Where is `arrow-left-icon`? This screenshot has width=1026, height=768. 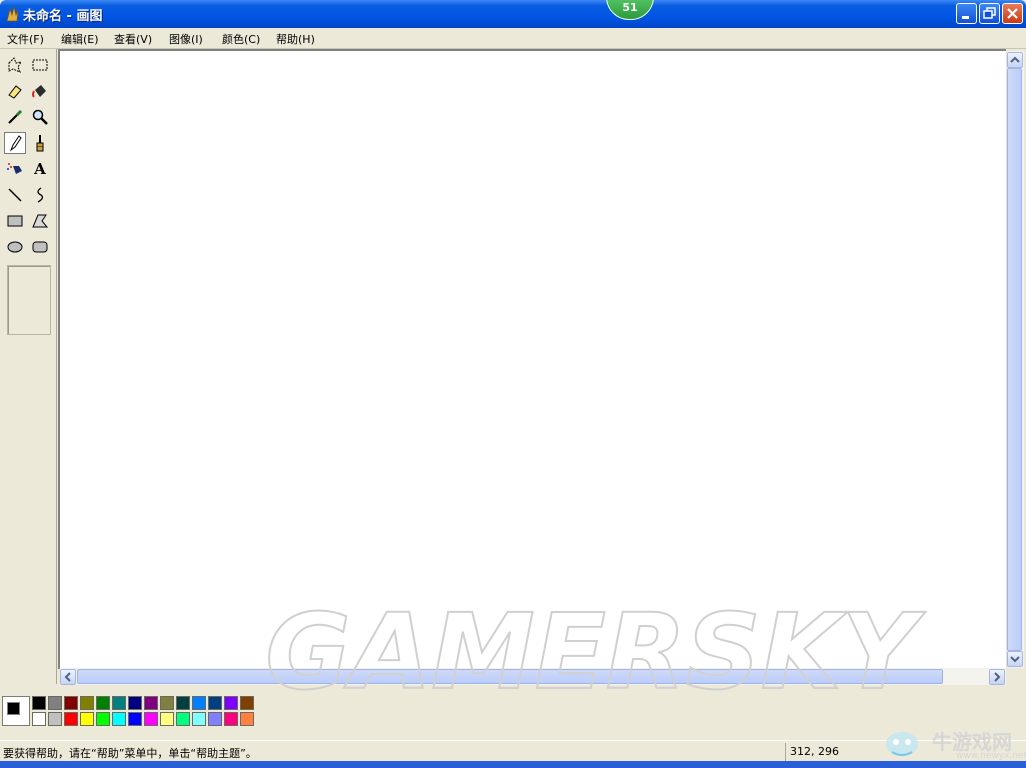 arrow-left-icon is located at coordinates (67, 677).